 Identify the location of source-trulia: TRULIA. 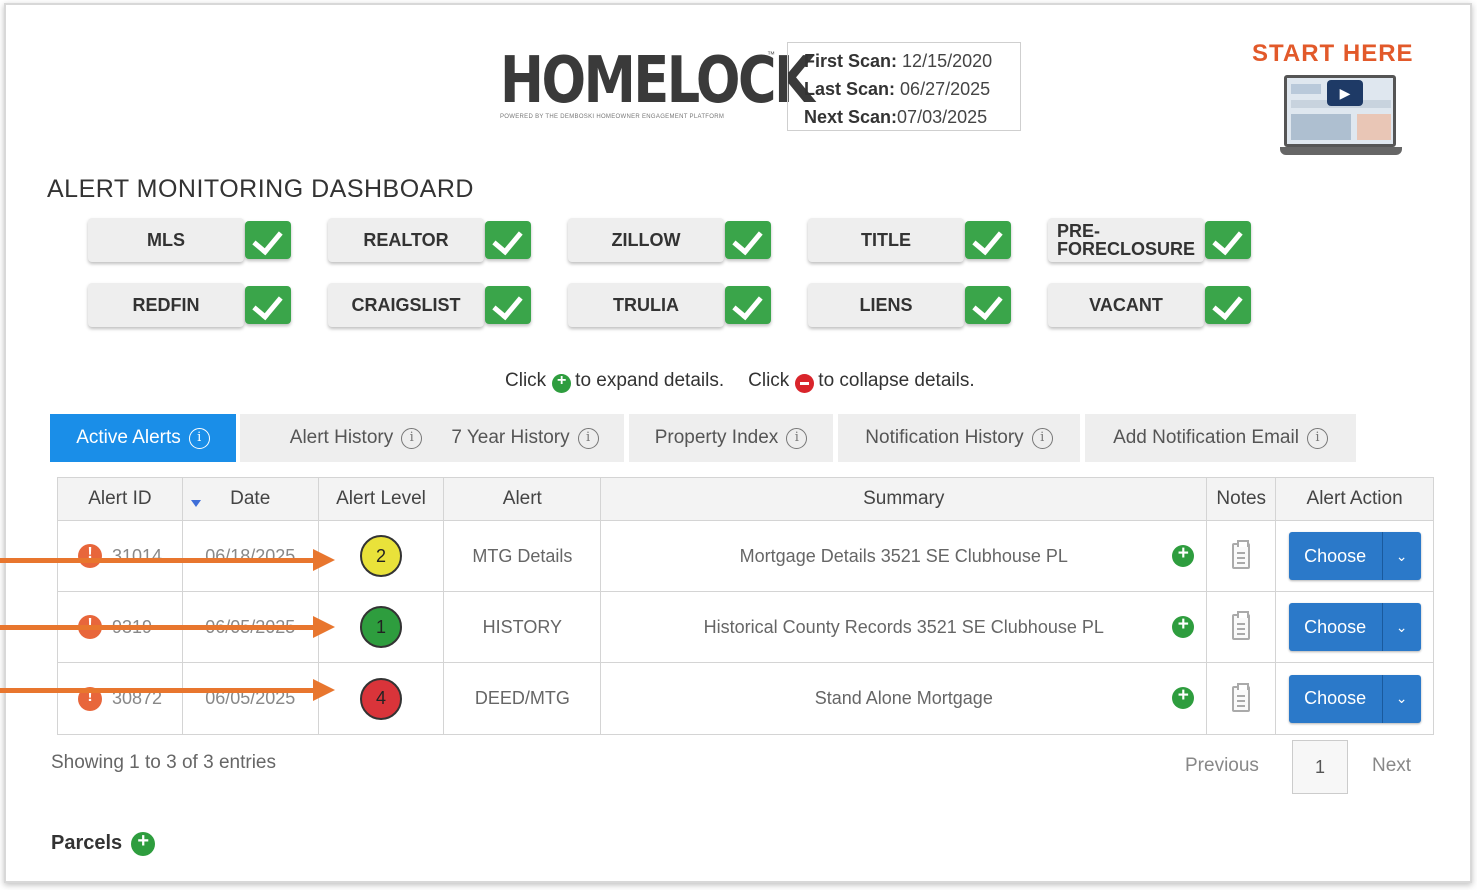
(669, 305).